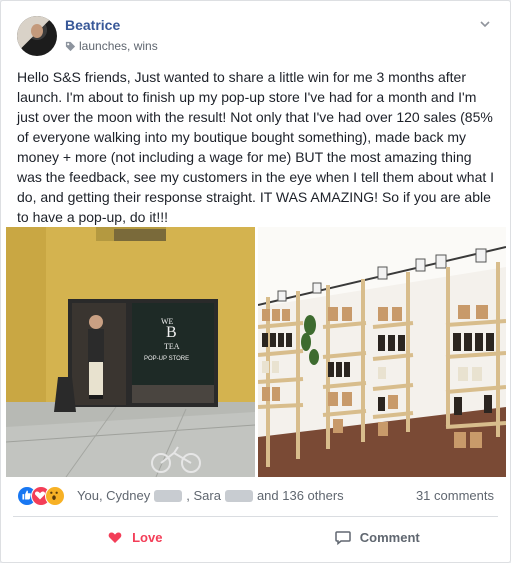 The width and height of the screenshot is (511, 563). What do you see at coordinates (118, 46) in the screenshot?
I see `tags-label: launches, wins` at bounding box center [118, 46].